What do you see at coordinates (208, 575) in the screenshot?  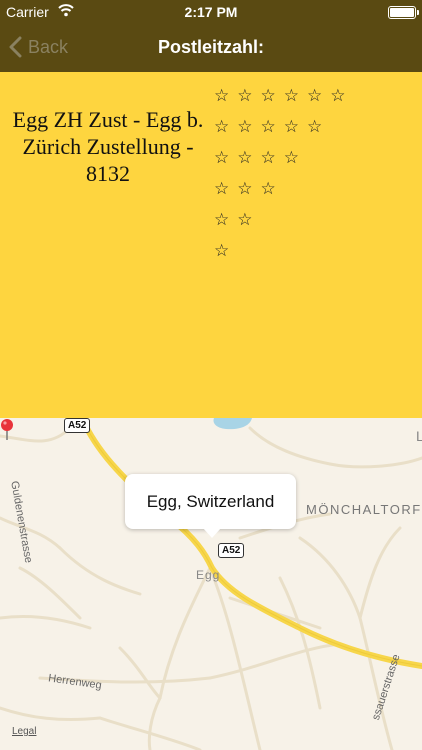 I see `egg-label: Egg` at bounding box center [208, 575].